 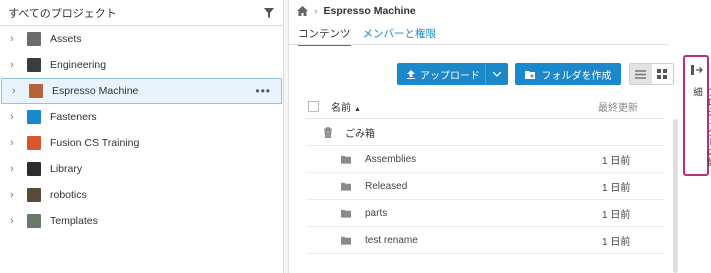 I want to click on select-all-checkbox, so click(x=313, y=106).